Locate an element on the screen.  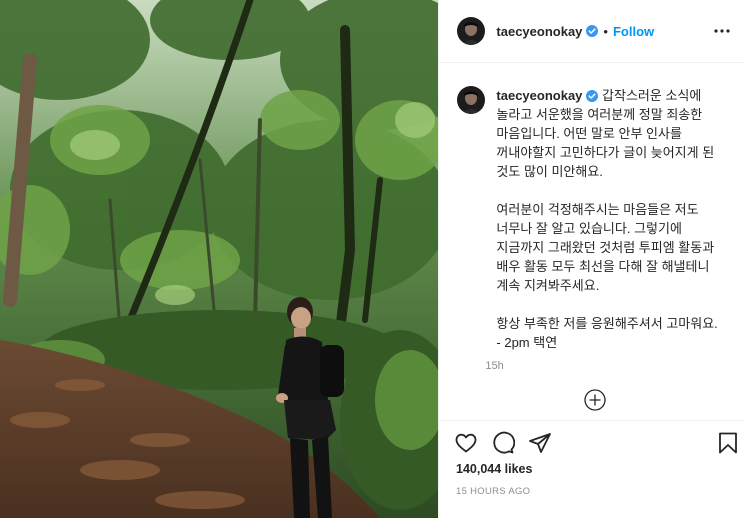
post-header: taecyeonokay • Follow is located at coordinates (592, 31).